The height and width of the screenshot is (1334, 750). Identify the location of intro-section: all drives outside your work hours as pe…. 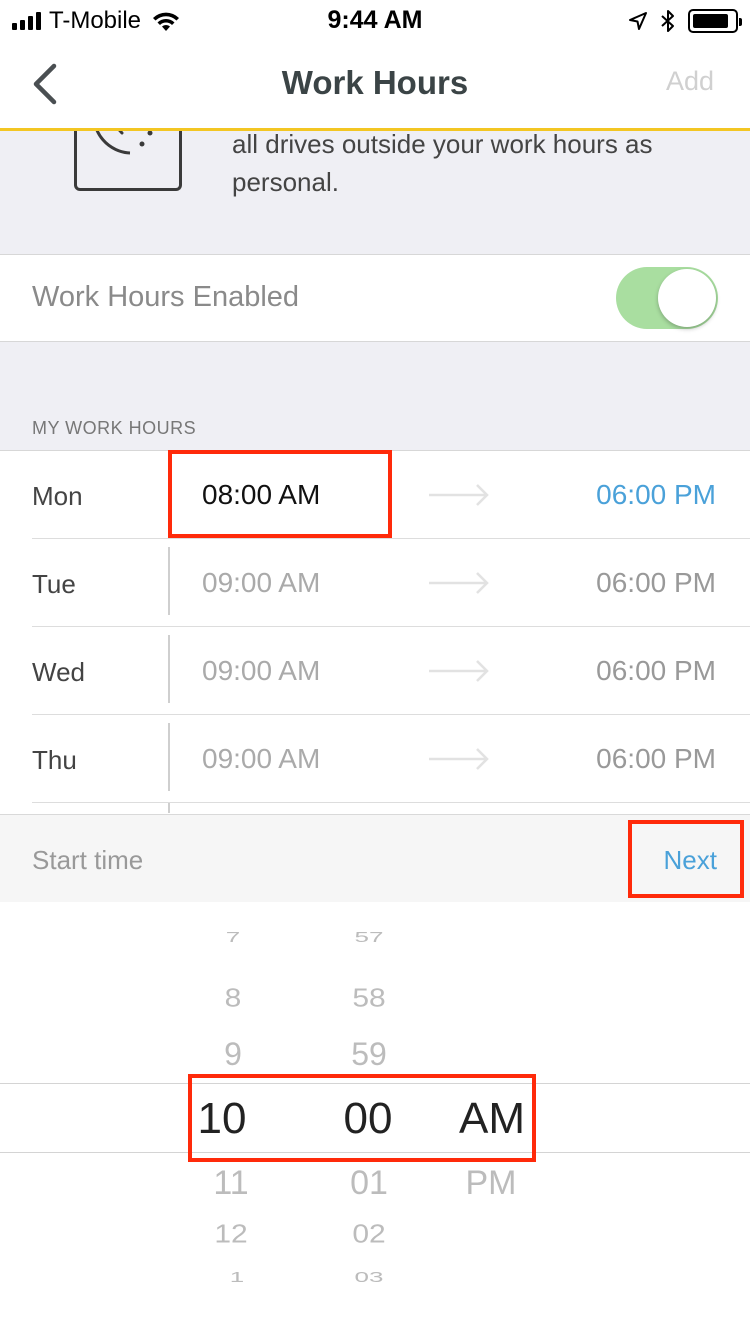
(375, 192).